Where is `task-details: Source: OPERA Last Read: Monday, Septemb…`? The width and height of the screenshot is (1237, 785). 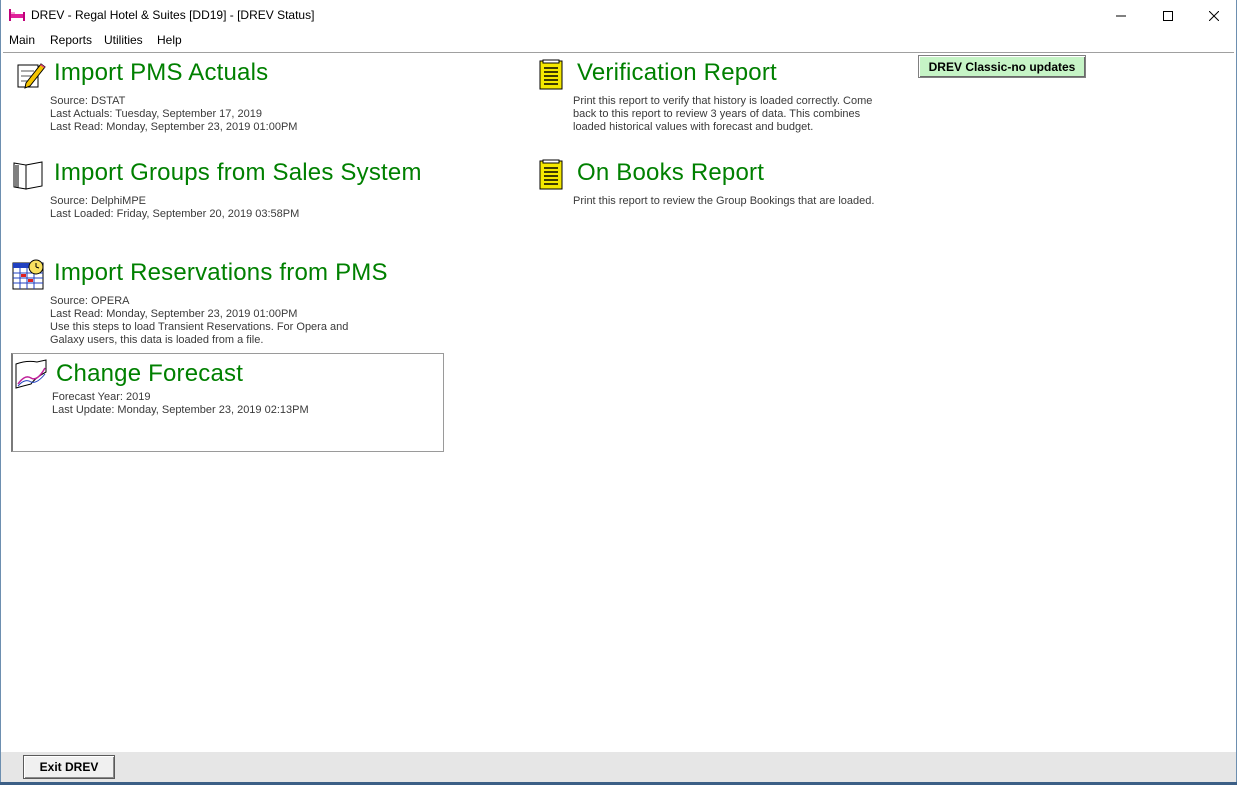 task-details: Source: OPERA Last Read: Monday, Septemb… is located at coordinates (199, 321).